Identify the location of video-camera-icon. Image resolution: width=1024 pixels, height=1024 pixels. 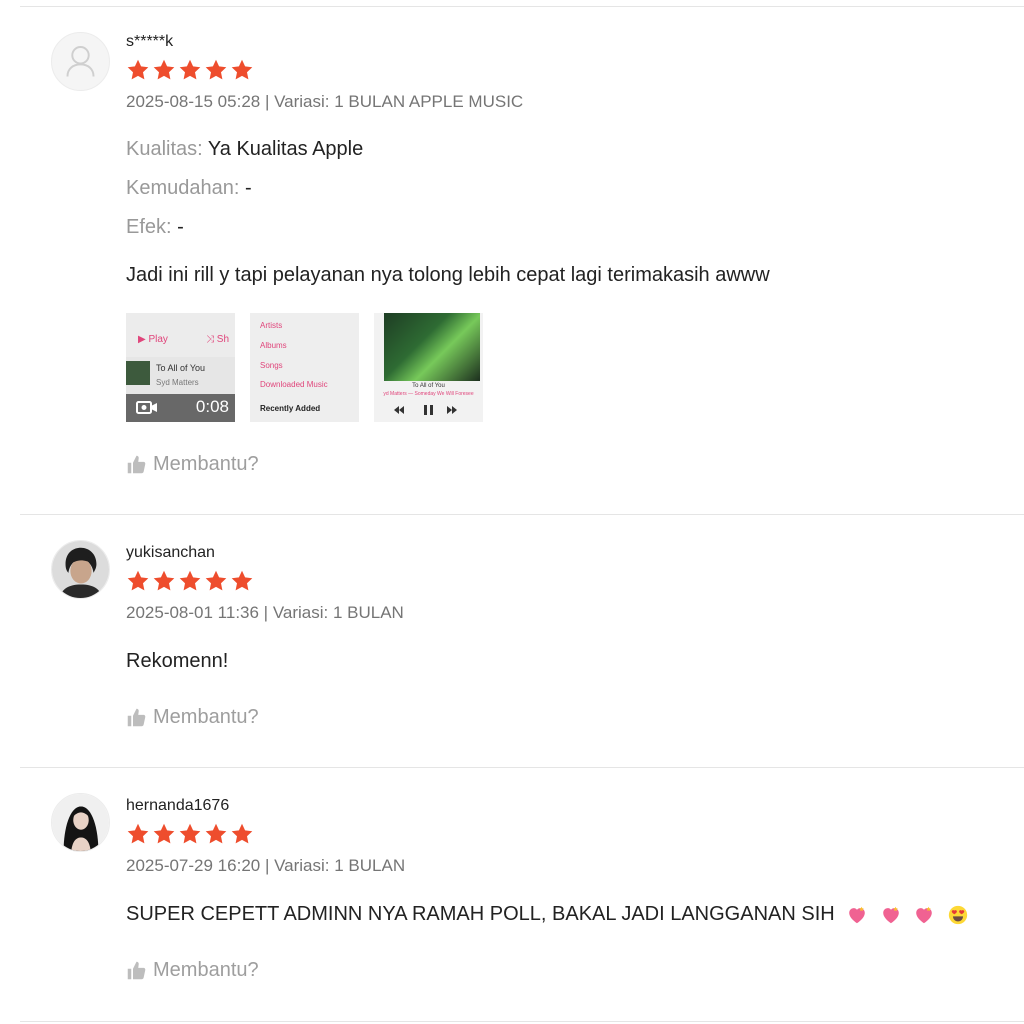
(146, 407).